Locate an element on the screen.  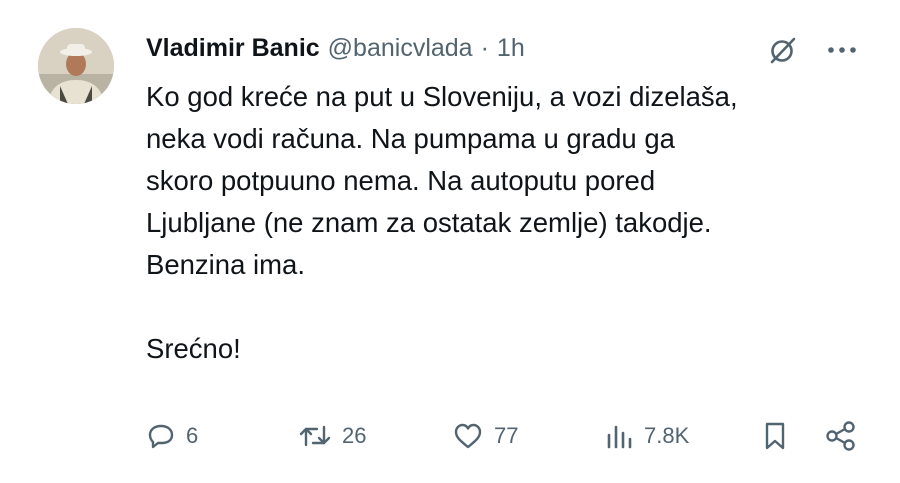
grok-icon is located at coordinates (783, 50).